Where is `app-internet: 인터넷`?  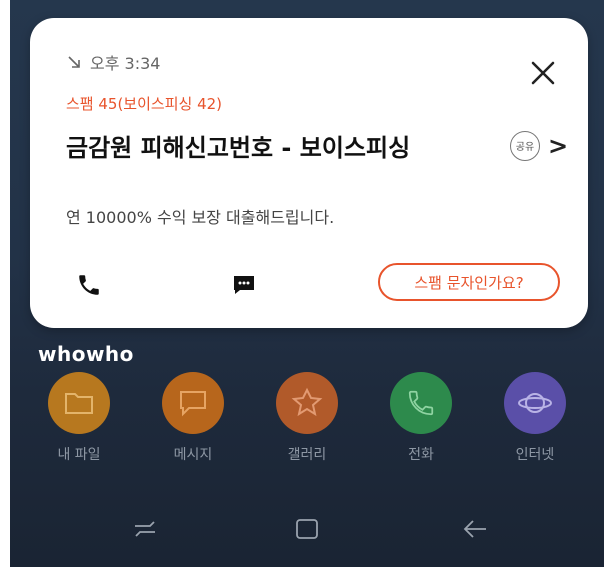 app-internet: 인터넷 is located at coordinates (535, 418).